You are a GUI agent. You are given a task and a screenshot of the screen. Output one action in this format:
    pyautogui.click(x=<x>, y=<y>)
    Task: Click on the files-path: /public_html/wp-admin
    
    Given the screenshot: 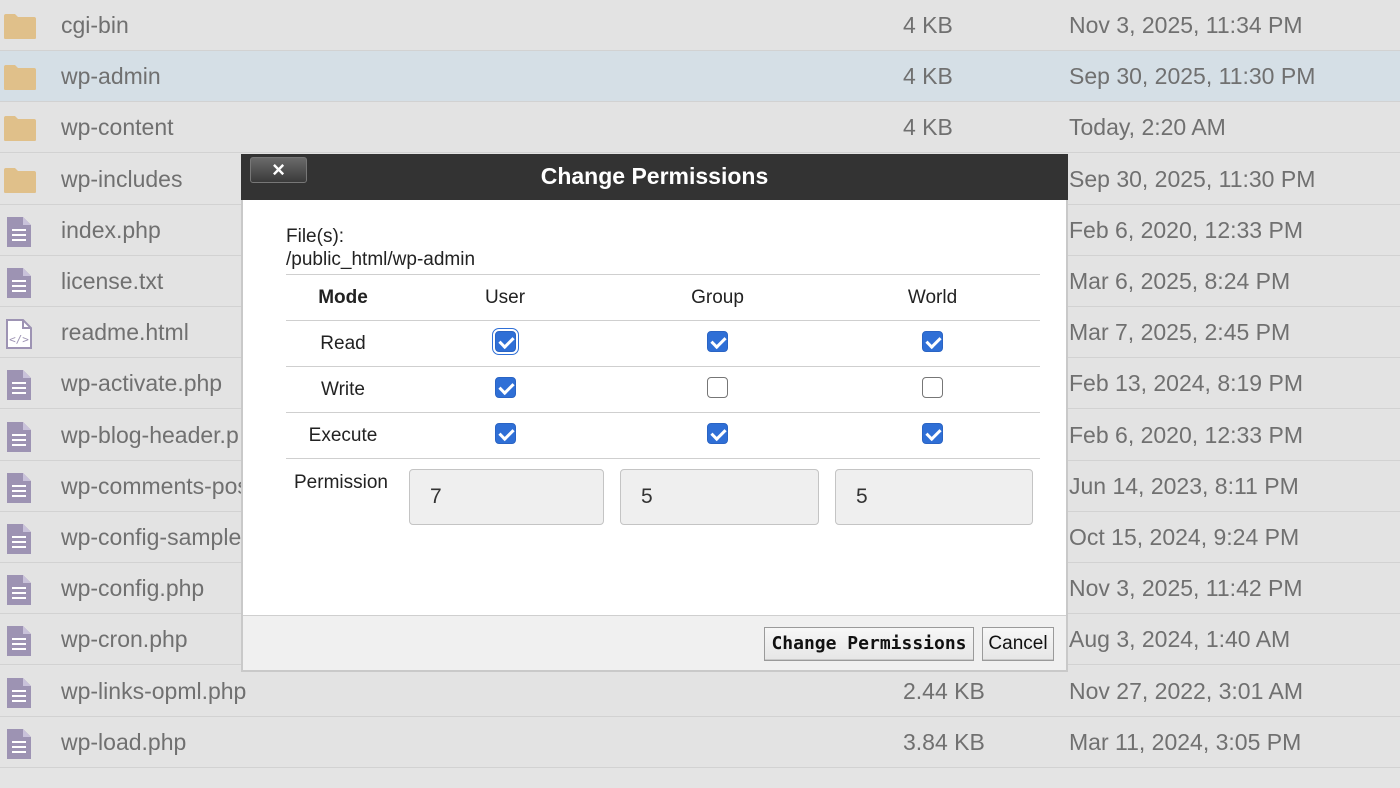 What is the action you would take?
    pyautogui.click(x=381, y=259)
    